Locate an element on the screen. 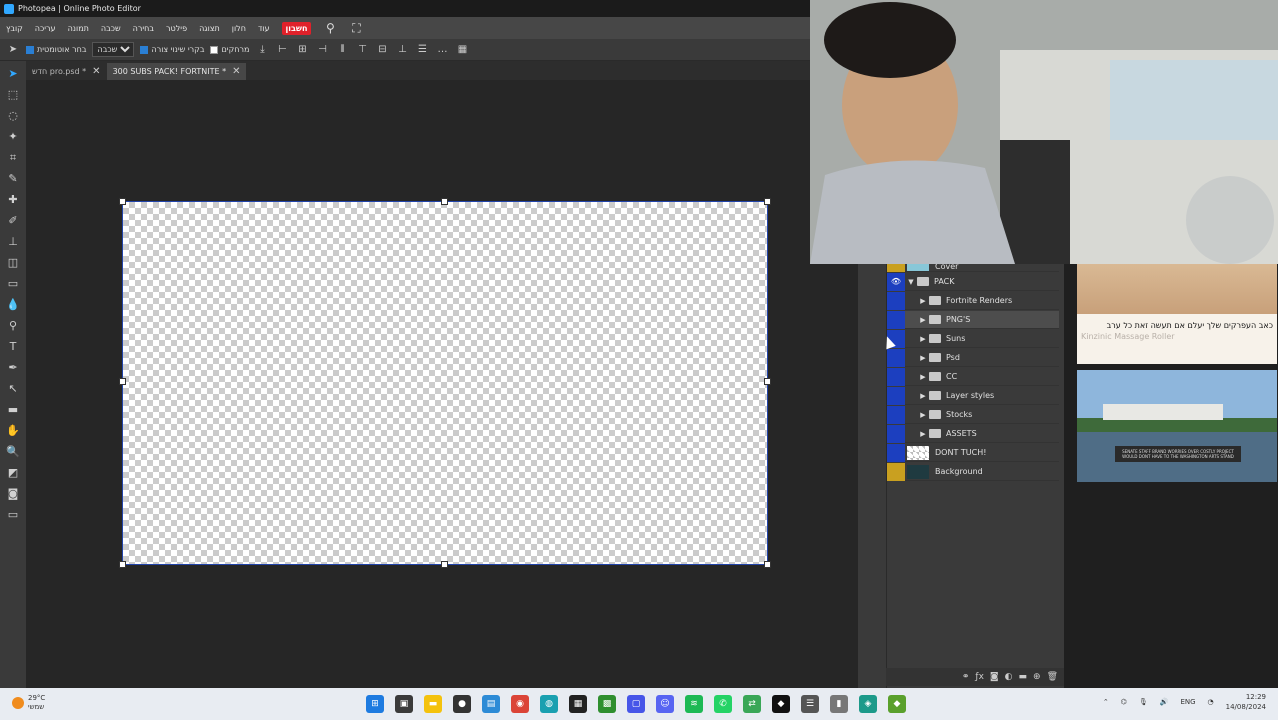 The width and height of the screenshot is (1278, 720). photopea-taskbar-icon: ◈ is located at coordinates (868, 704).